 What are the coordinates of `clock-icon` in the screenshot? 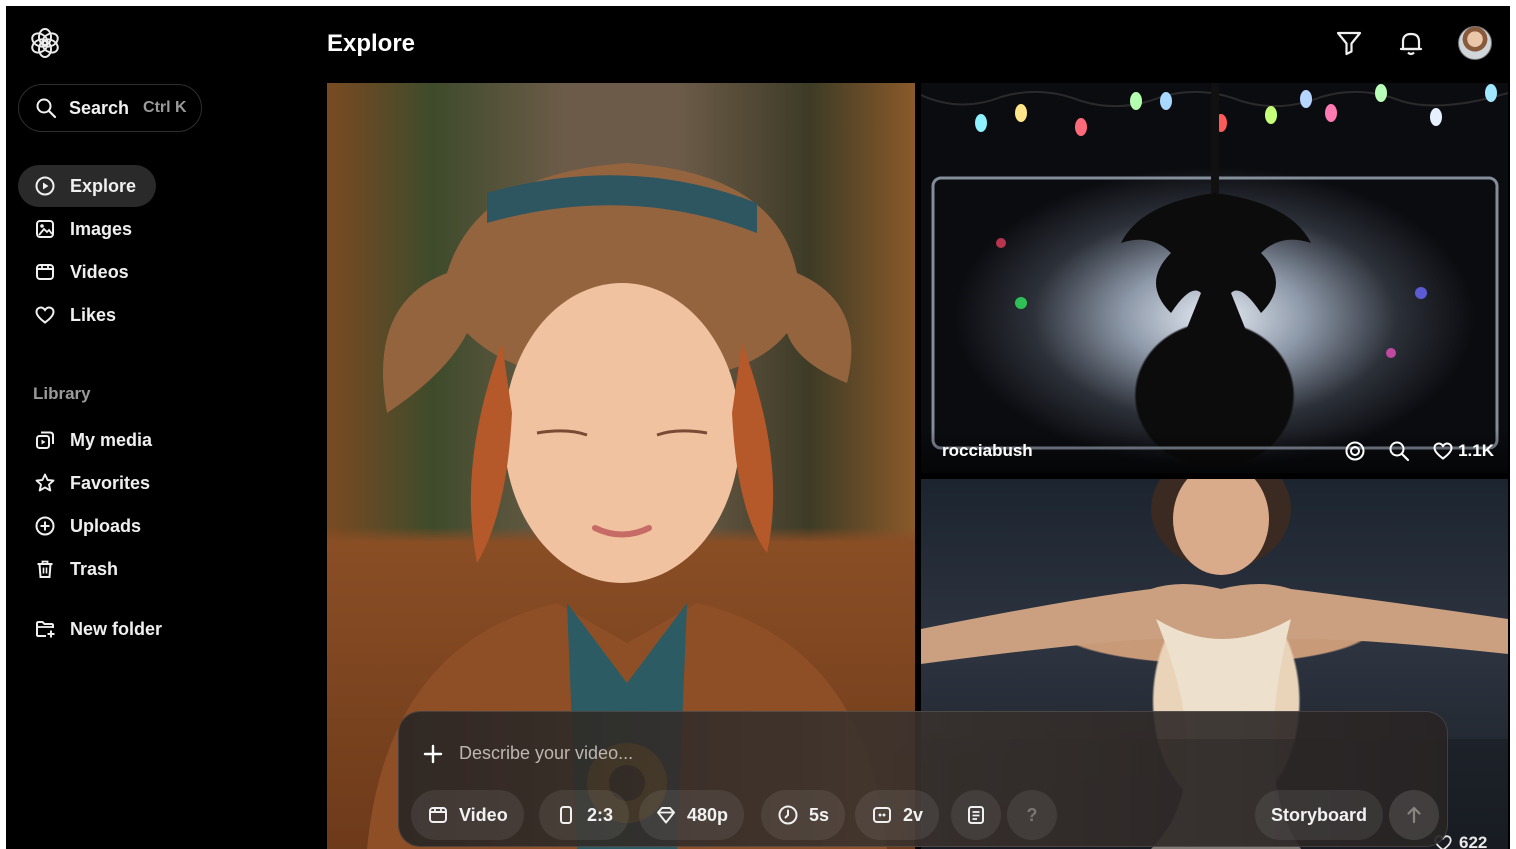 It's located at (788, 815).